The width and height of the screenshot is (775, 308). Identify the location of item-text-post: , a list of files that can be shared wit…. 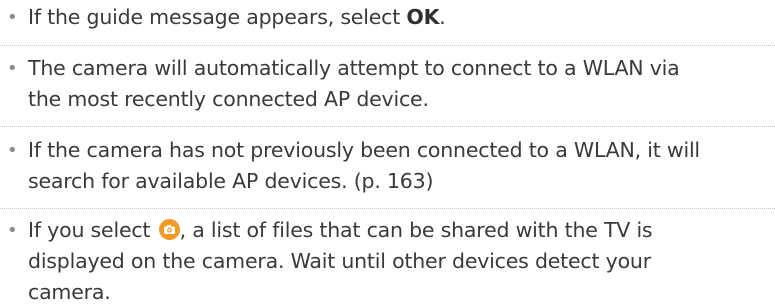
(416, 230).